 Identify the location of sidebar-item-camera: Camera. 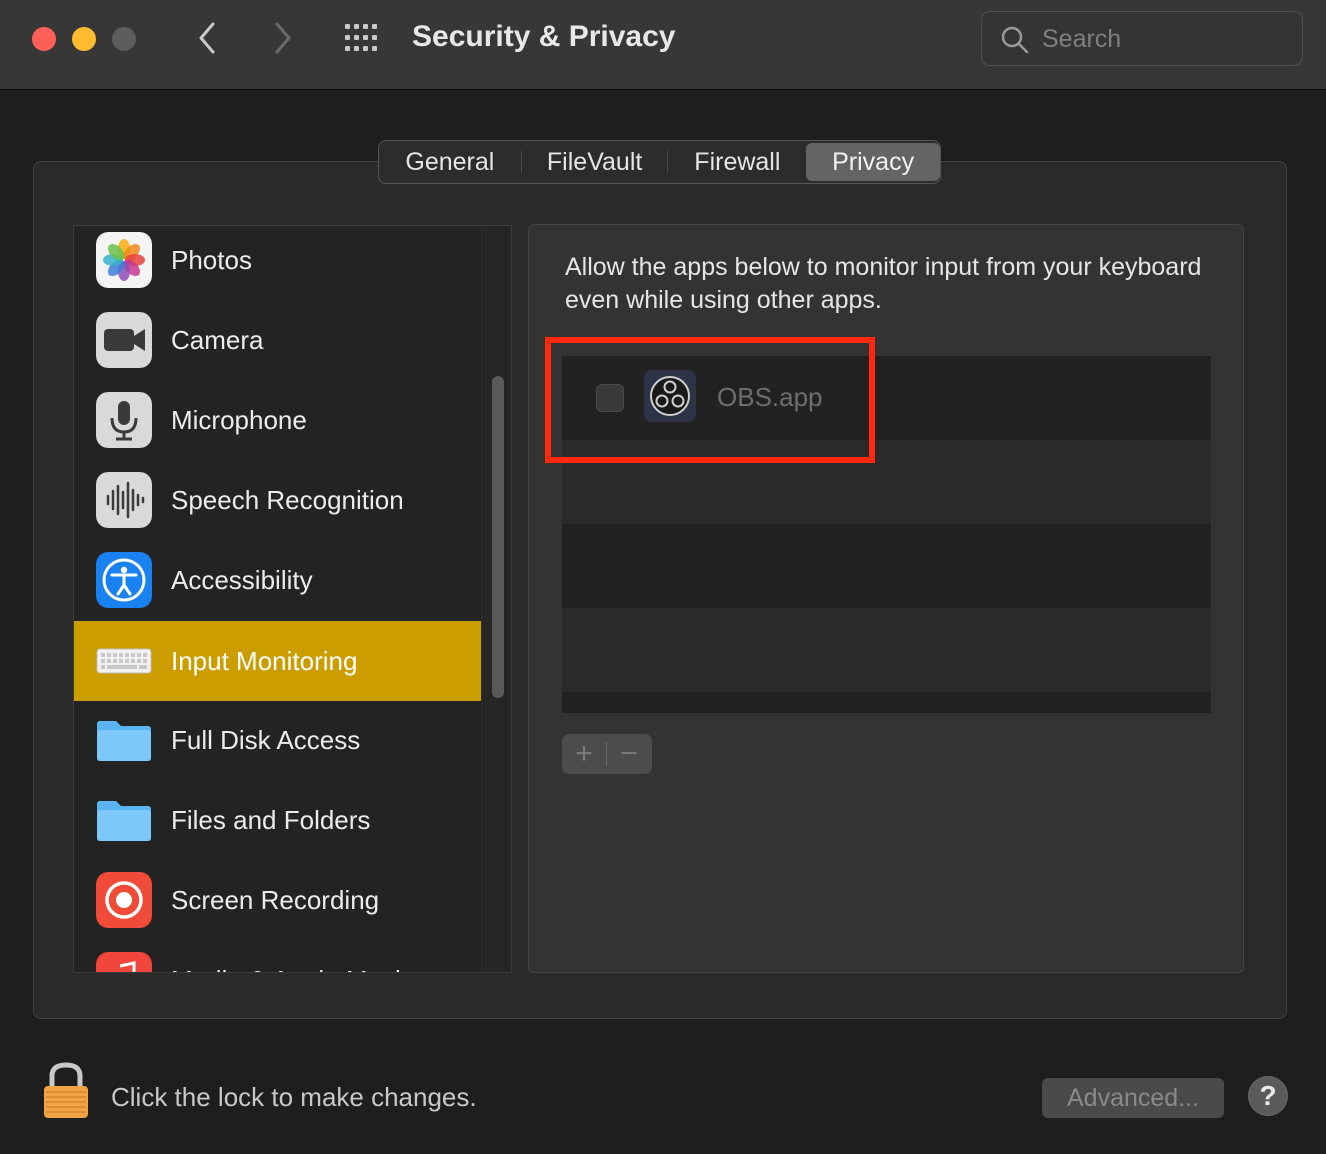
(277, 340).